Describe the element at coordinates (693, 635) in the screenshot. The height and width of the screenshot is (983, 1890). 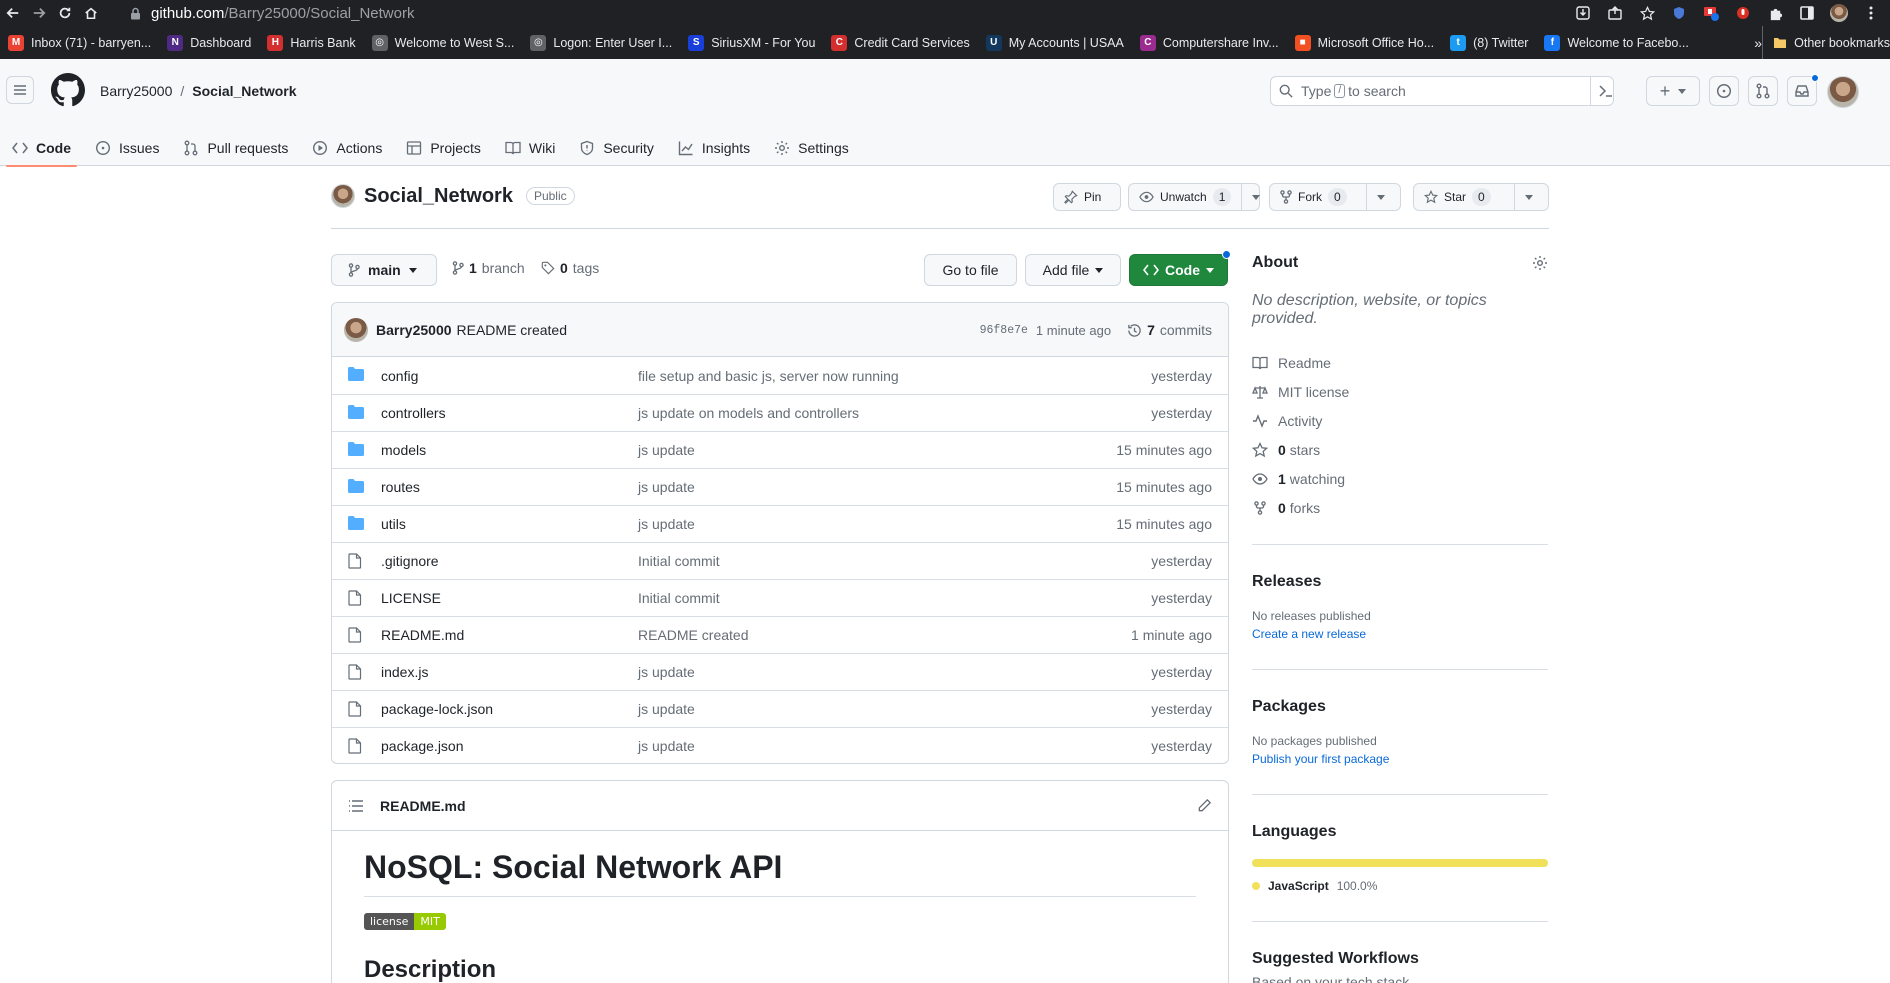
I see `file-commit-message: README created` at that location.